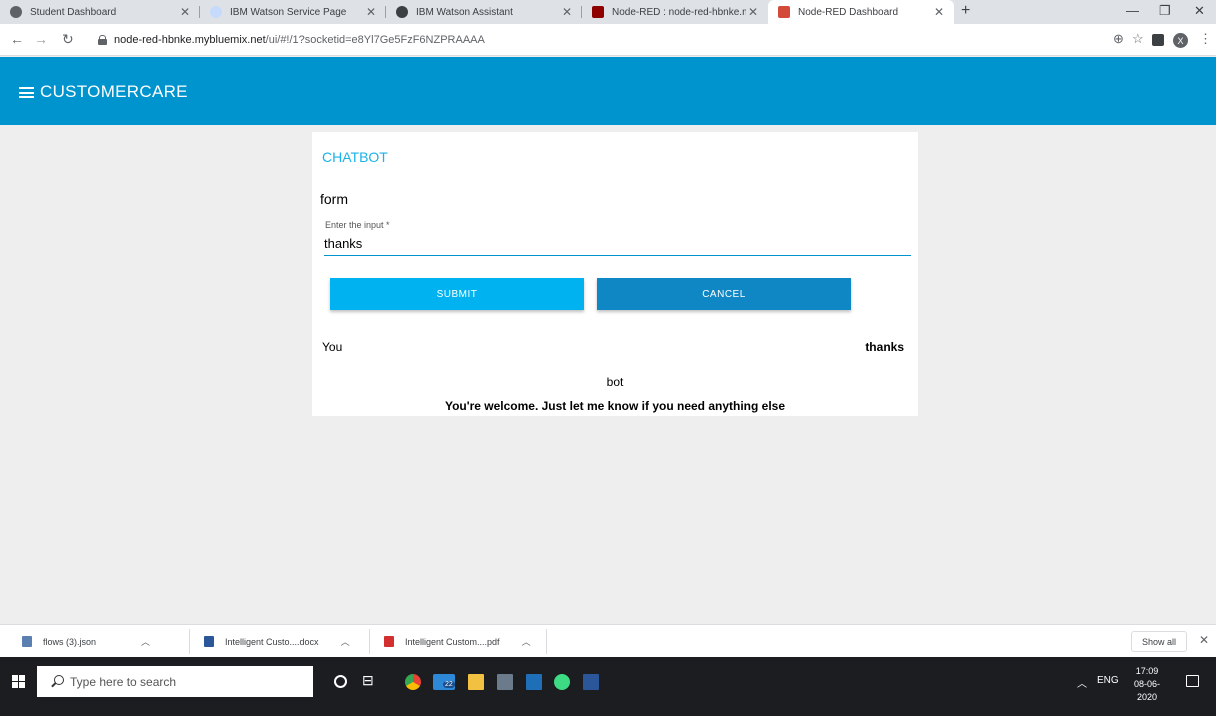 Image resolution: width=1216 pixels, height=716 pixels. What do you see at coordinates (114, 91) in the screenshot?
I see `app-title: CUSTOMERCARE` at bounding box center [114, 91].